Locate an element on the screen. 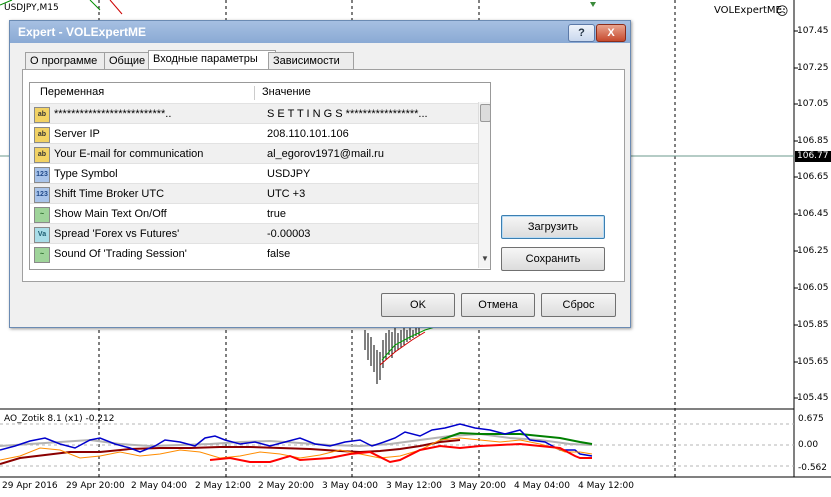  column-header-value: Значение is located at coordinates (367, 92).